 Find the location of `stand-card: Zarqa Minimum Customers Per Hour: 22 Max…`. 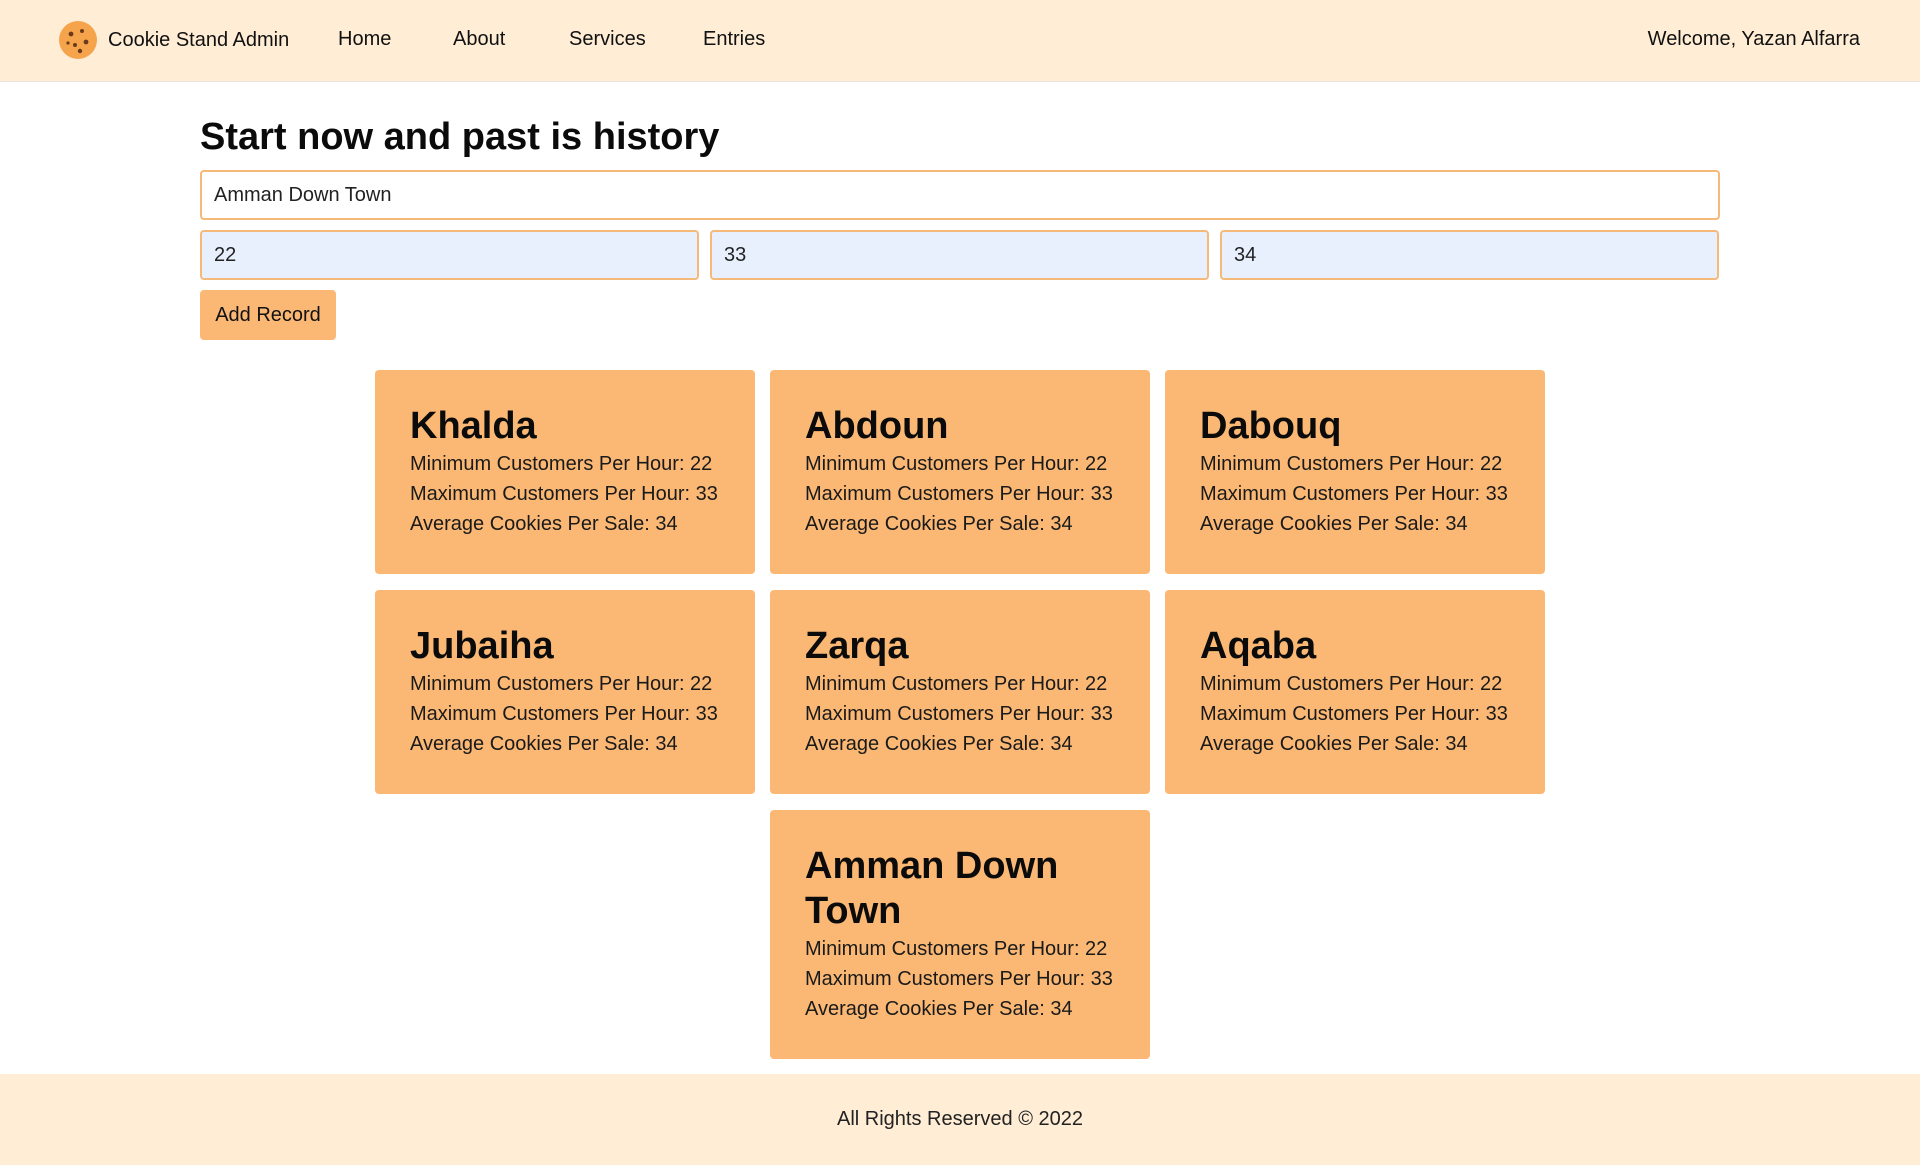

stand-card: Zarqa Minimum Customers Per Hour: 22 Max… is located at coordinates (960, 692).